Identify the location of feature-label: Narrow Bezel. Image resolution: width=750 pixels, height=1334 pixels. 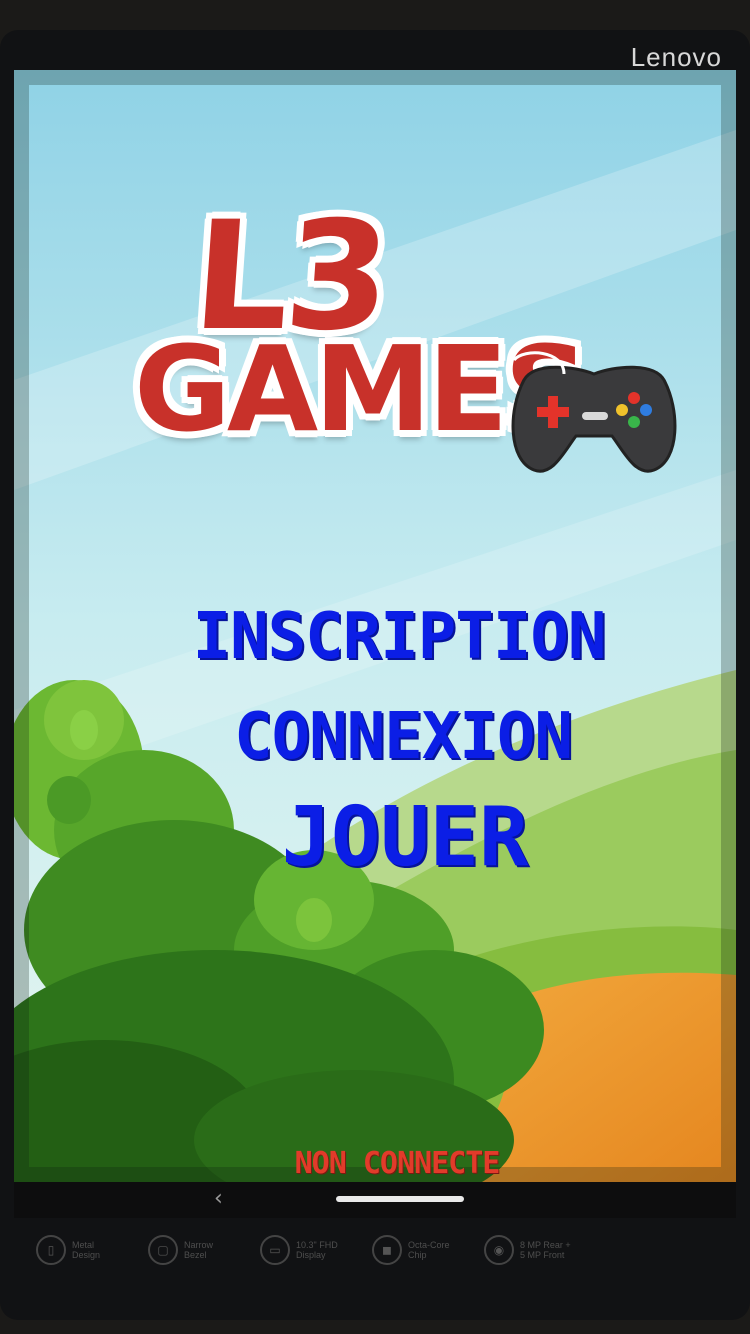
(199, 1250).